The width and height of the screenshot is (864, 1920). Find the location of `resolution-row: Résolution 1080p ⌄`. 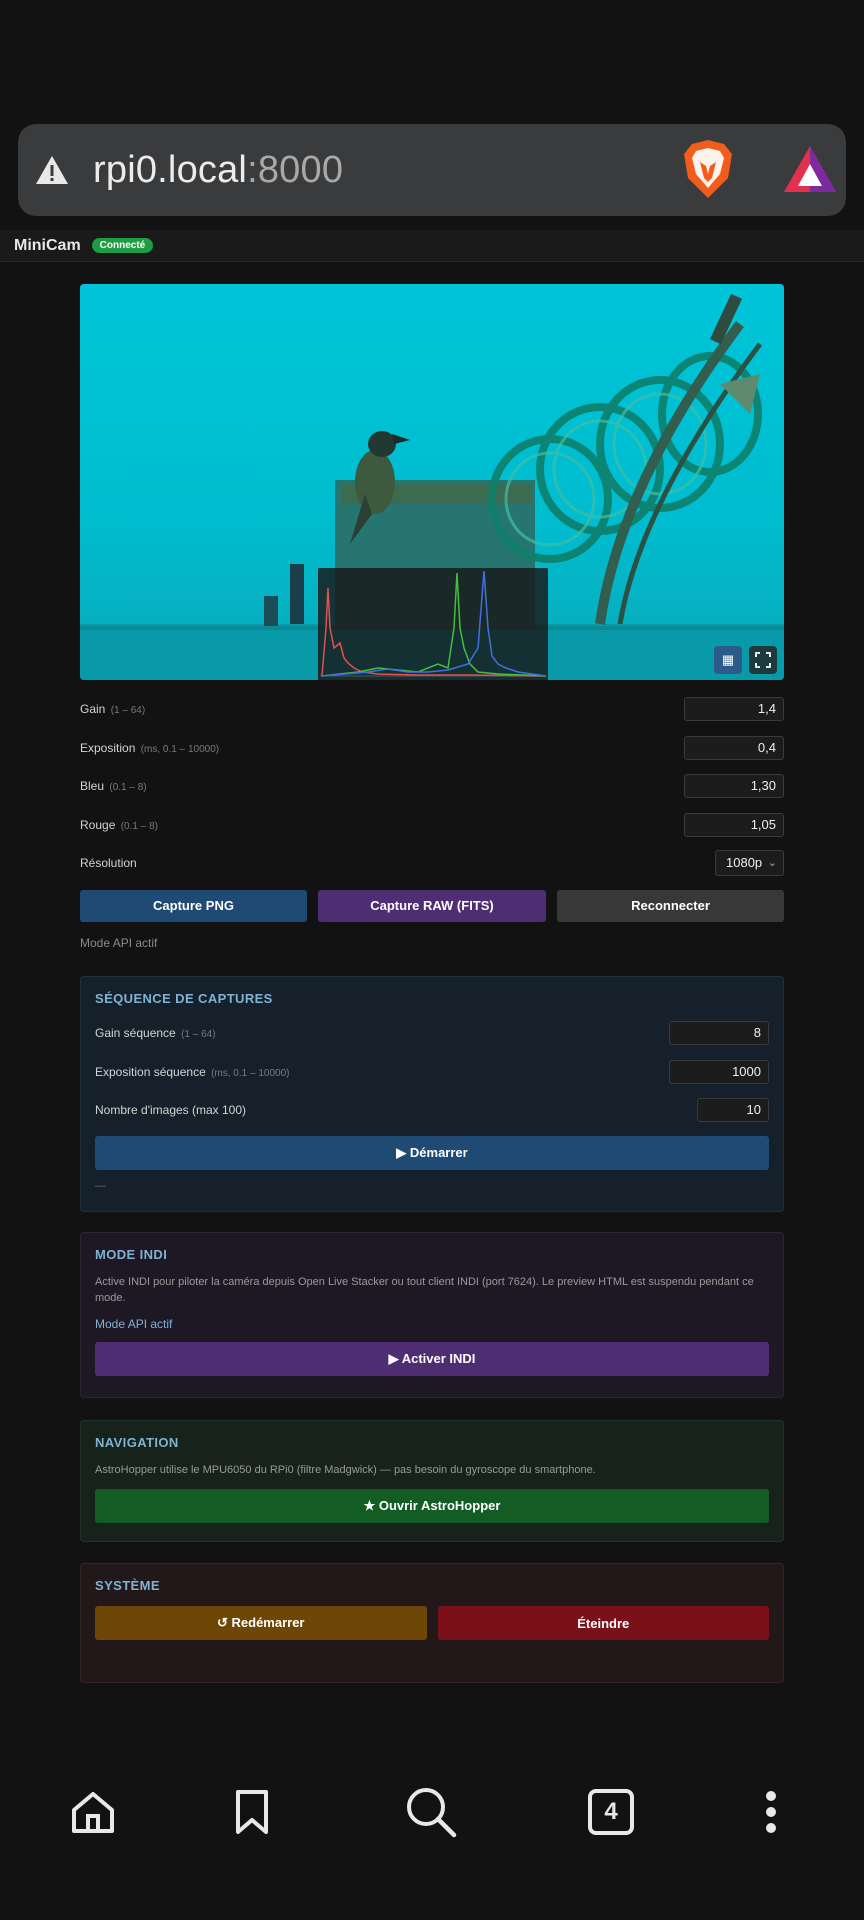

resolution-row: Résolution 1080p ⌄ is located at coordinates (432, 863).